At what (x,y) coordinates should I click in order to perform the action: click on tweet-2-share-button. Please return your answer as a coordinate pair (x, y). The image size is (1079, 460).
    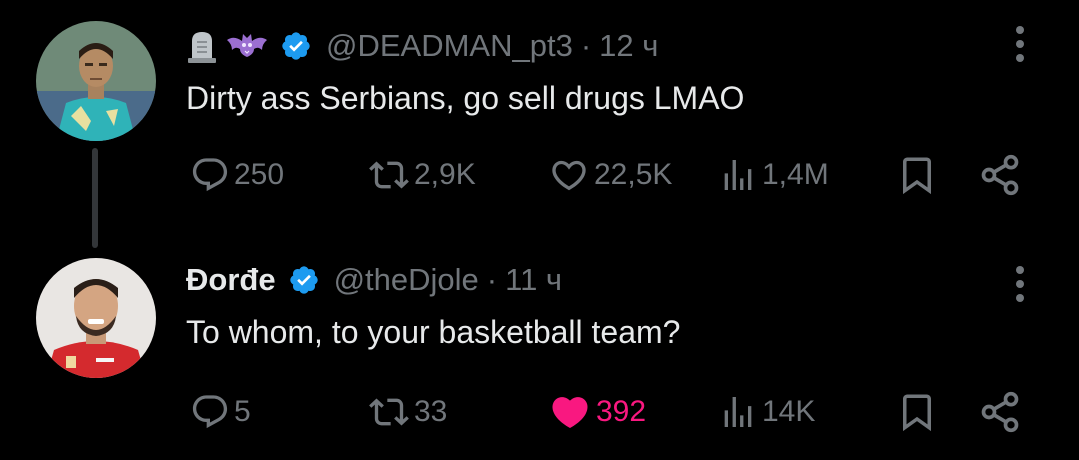
    Looking at the image, I should click on (1000, 412).